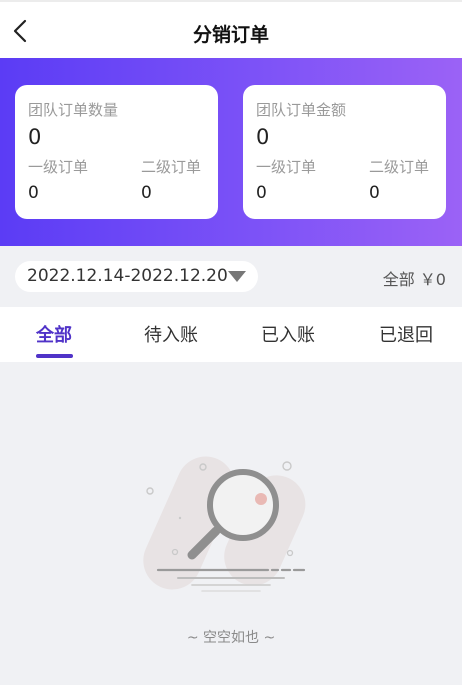 Image resolution: width=462 pixels, height=685 pixels. I want to click on status-tabs: 全部 待入账 已入账 已退回, so click(231, 334).